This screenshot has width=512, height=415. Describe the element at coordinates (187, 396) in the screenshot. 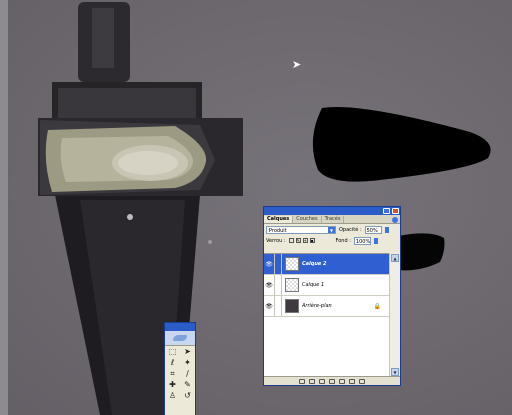

I see `history-brush-tool-icon: ↺` at that location.